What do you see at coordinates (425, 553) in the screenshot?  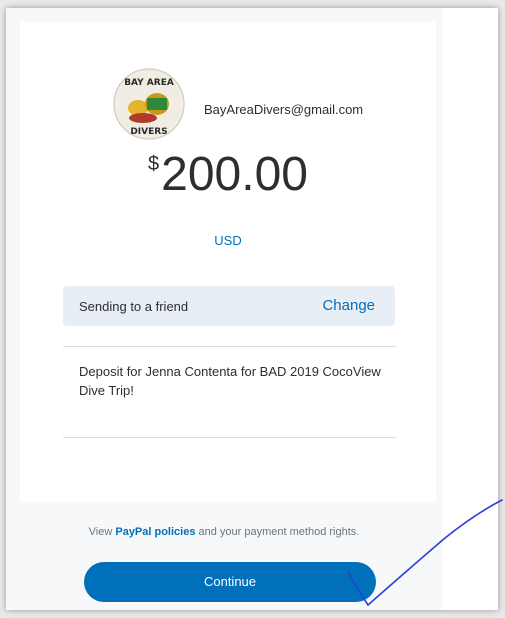 I see `handwritten-checkmark-annotation` at bounding box center [425, 553].